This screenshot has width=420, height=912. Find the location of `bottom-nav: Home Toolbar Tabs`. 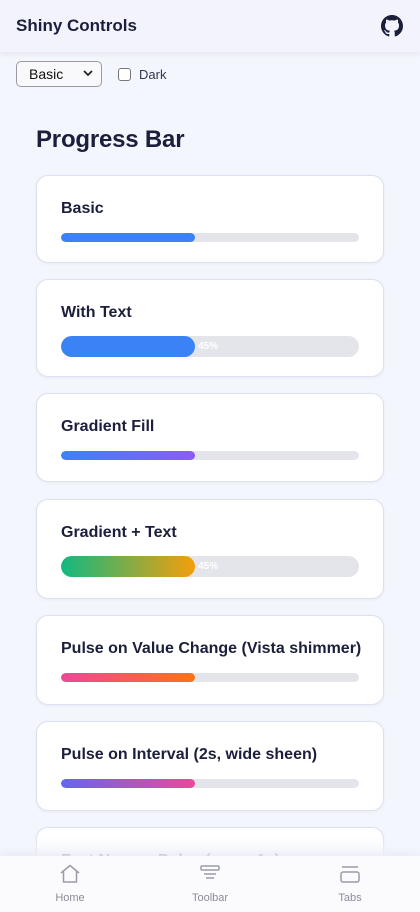

bottom-nav: Home Toolbar Tabs is located at coordinates (210, 884).